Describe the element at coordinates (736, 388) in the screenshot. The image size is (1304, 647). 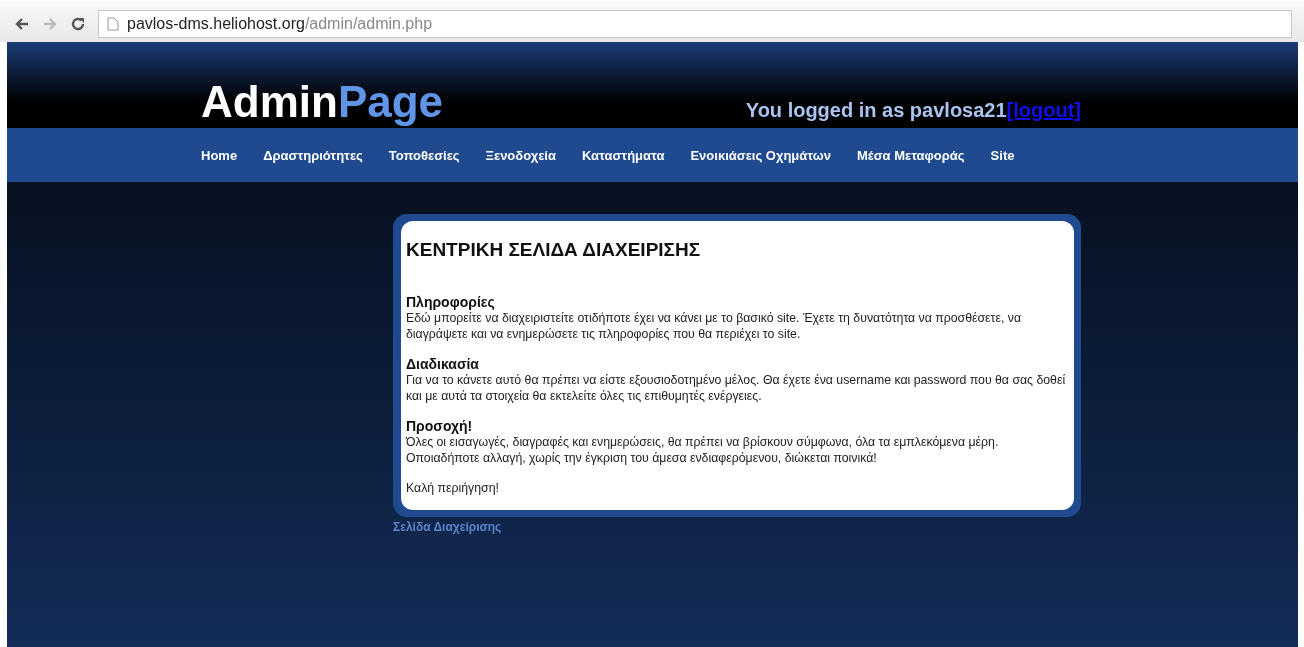
I see `section-paragraph: Για να το κάνετε αυτό θα πρέπει να είστε εξουσιοδοτημένο μέλος. Θα έχετε ένα username και password που θα σας δοθεί και με αυτά τα στοιχεία θα εκτελείτε όλες τις επιθυμητές ενέργειες.` at that location.